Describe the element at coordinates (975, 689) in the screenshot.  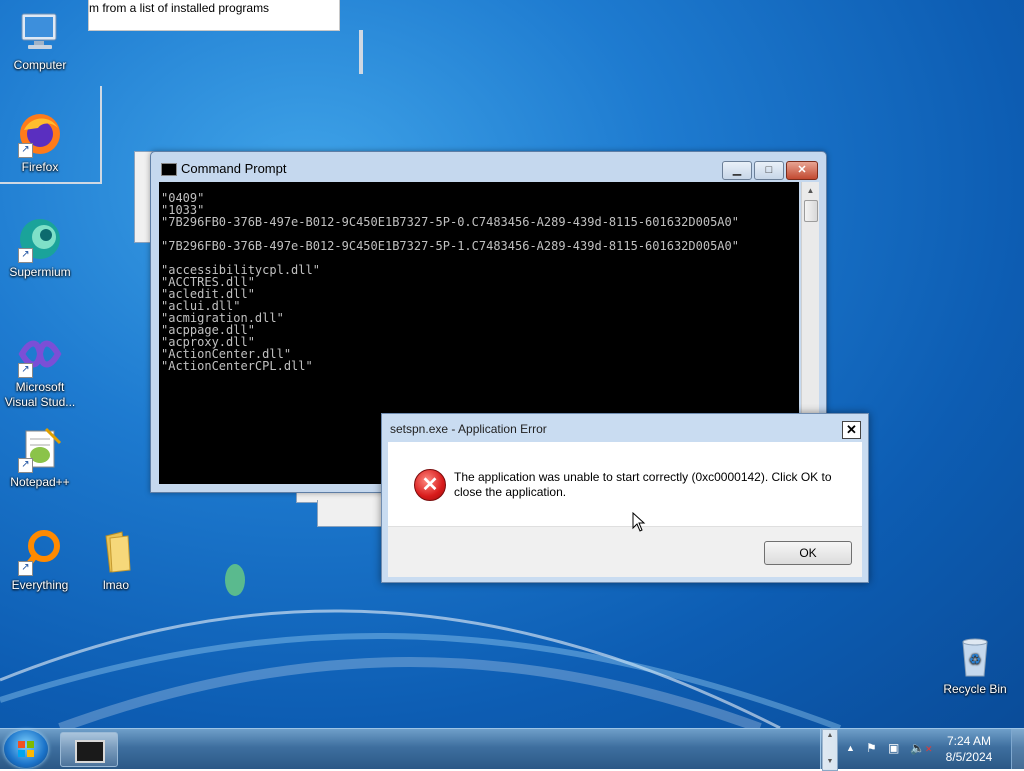
I see `desktop-icon-label: Recycle Bin` at that location.